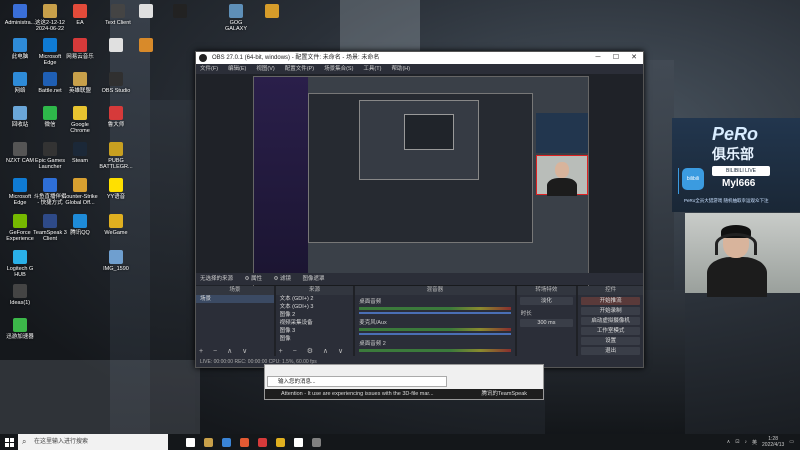  I want to click on scenes-footer-controls: + − ∧ ∨, so click(235, 351).